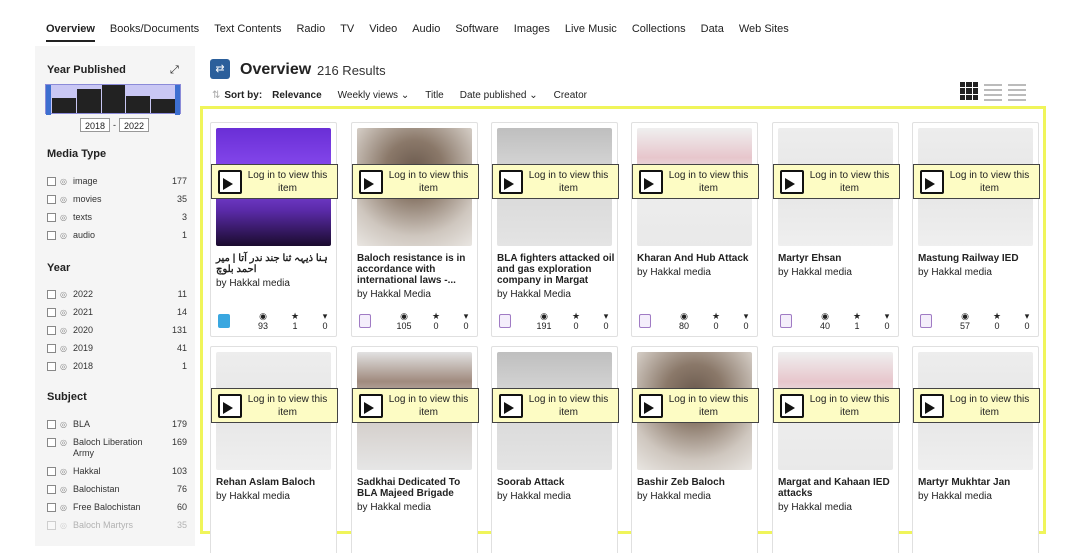  What do you see at coordinates (117, 447) in the screenshot?
I see `facet-subject-baloch-liberation-army: ◎ Baloch Liberation Army 169` at bounding box center [117, 447].